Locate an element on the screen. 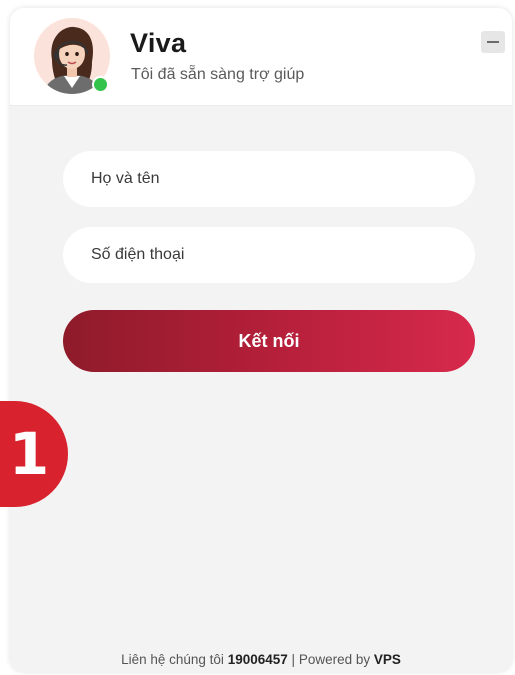 The image size is (515, 675). footer-contact-label: Liên hệ chúng tôi is located at coordinates (172, 659).